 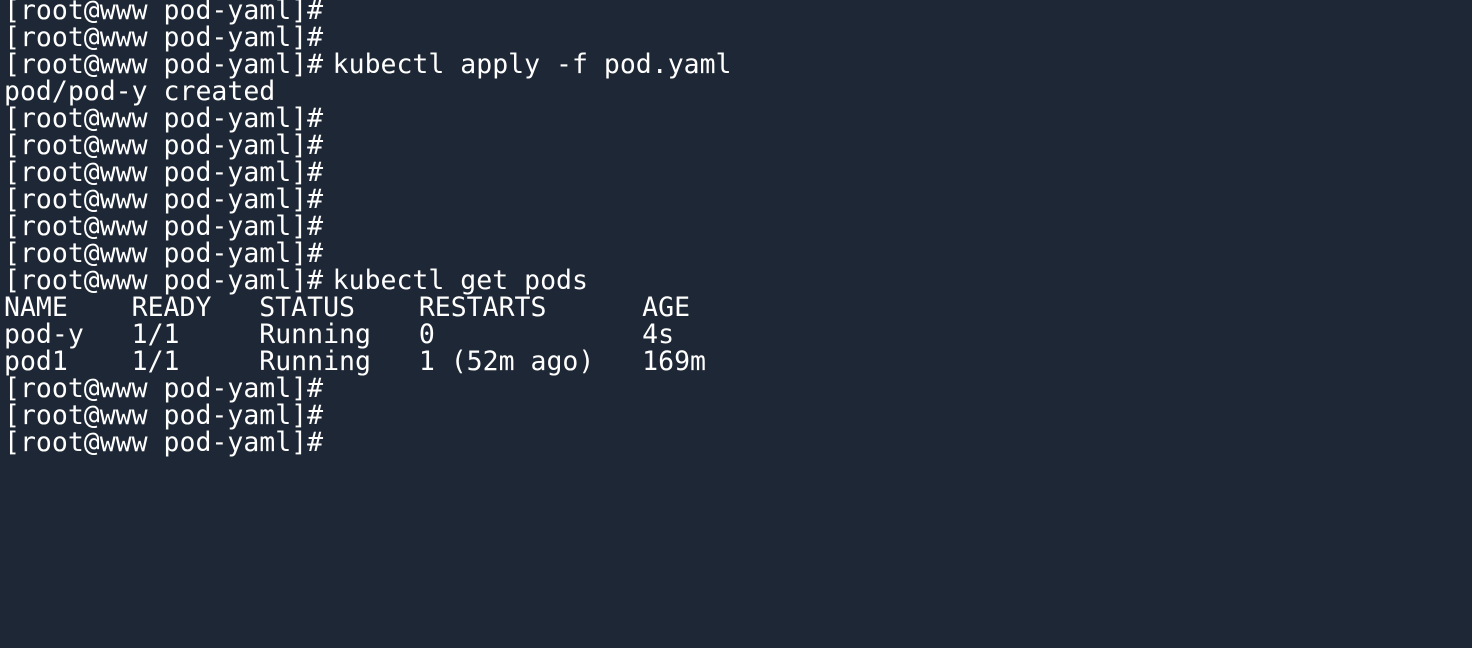 What do you see at coordinates (738, 280) in the screenshot?
I see `terminal-line: [root@www pod-yaml]# kubectl get pods` at bounding box center [738, 280].